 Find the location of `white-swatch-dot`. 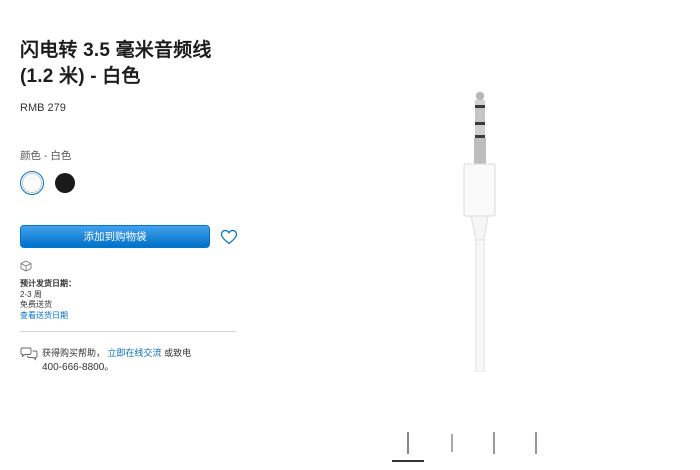

white-swatch-dot is located at coordinates (32, 183).